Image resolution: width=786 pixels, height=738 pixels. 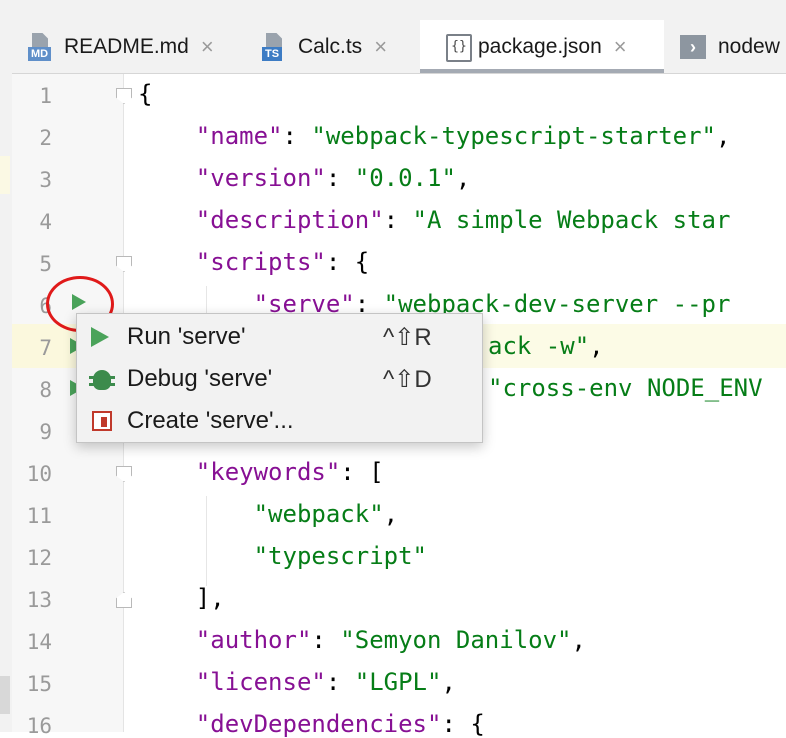 I want to click on code-line-7: ack -w",, so click(x=546, y=346).